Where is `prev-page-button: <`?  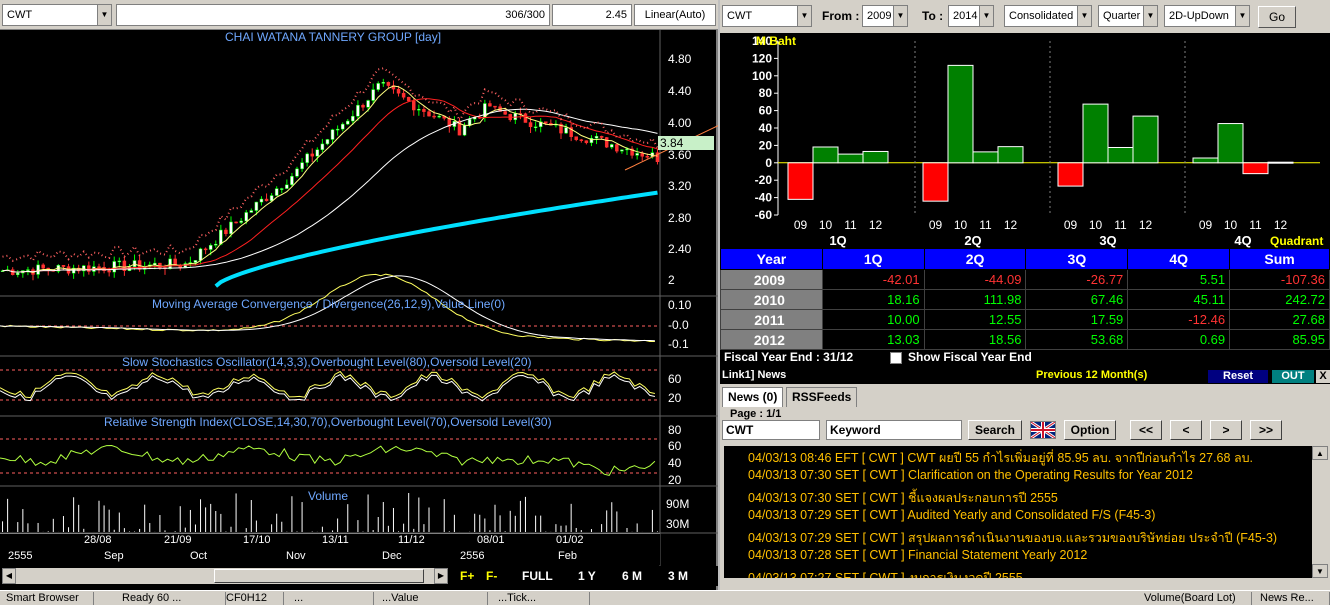 prev-page-button: < is located at coordinates (1186, 430).